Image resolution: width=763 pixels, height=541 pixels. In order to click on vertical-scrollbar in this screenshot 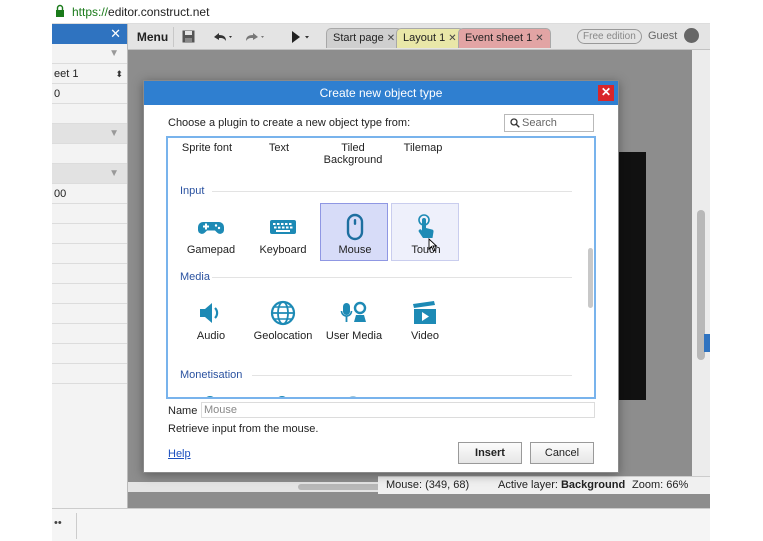, I will do `click(701, 266)`.